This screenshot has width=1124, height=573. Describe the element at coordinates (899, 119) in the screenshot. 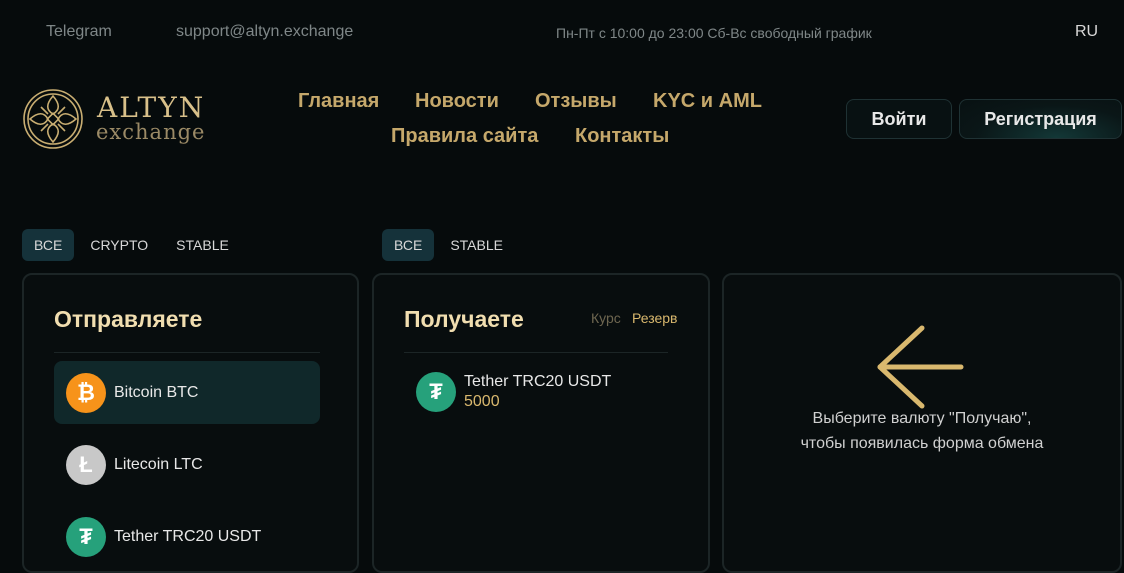

I see `login-button: Войти` at that location.